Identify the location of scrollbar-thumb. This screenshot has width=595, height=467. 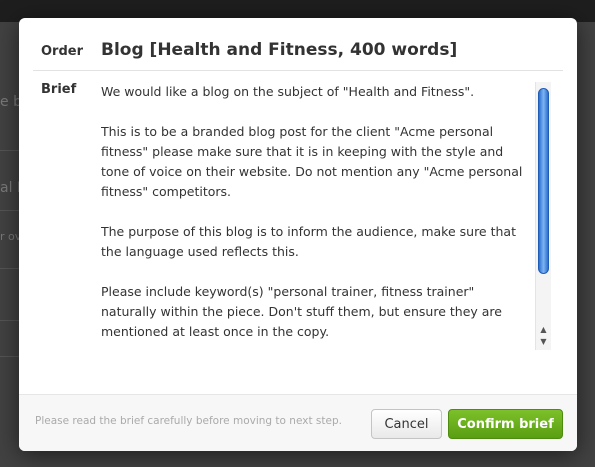
(543, 181).